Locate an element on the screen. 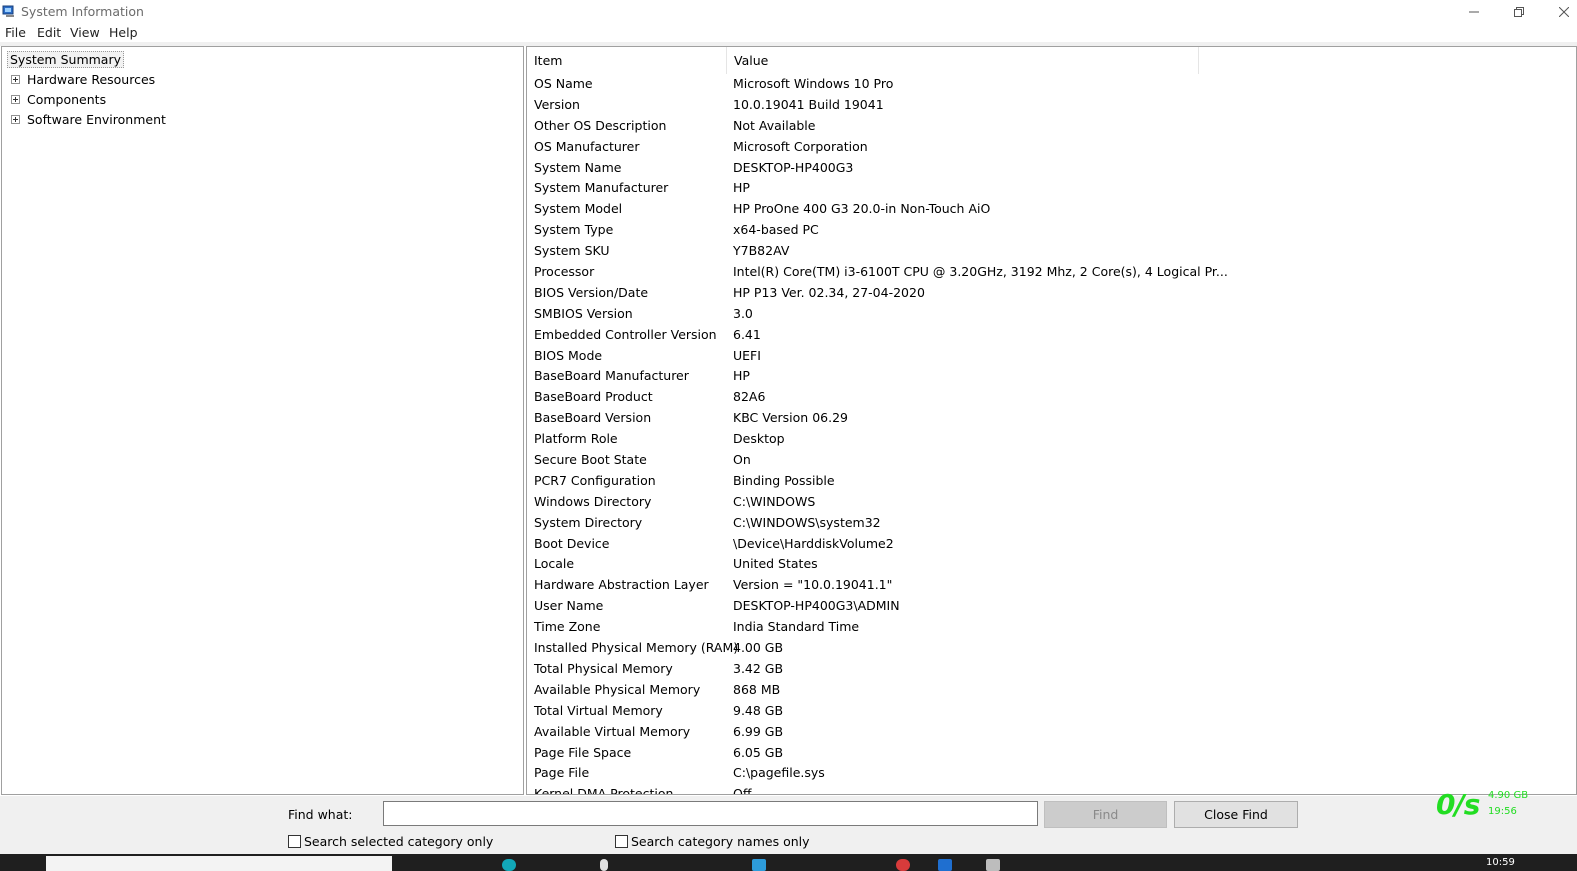  taskview-icon is located at coordinates (604, 865).